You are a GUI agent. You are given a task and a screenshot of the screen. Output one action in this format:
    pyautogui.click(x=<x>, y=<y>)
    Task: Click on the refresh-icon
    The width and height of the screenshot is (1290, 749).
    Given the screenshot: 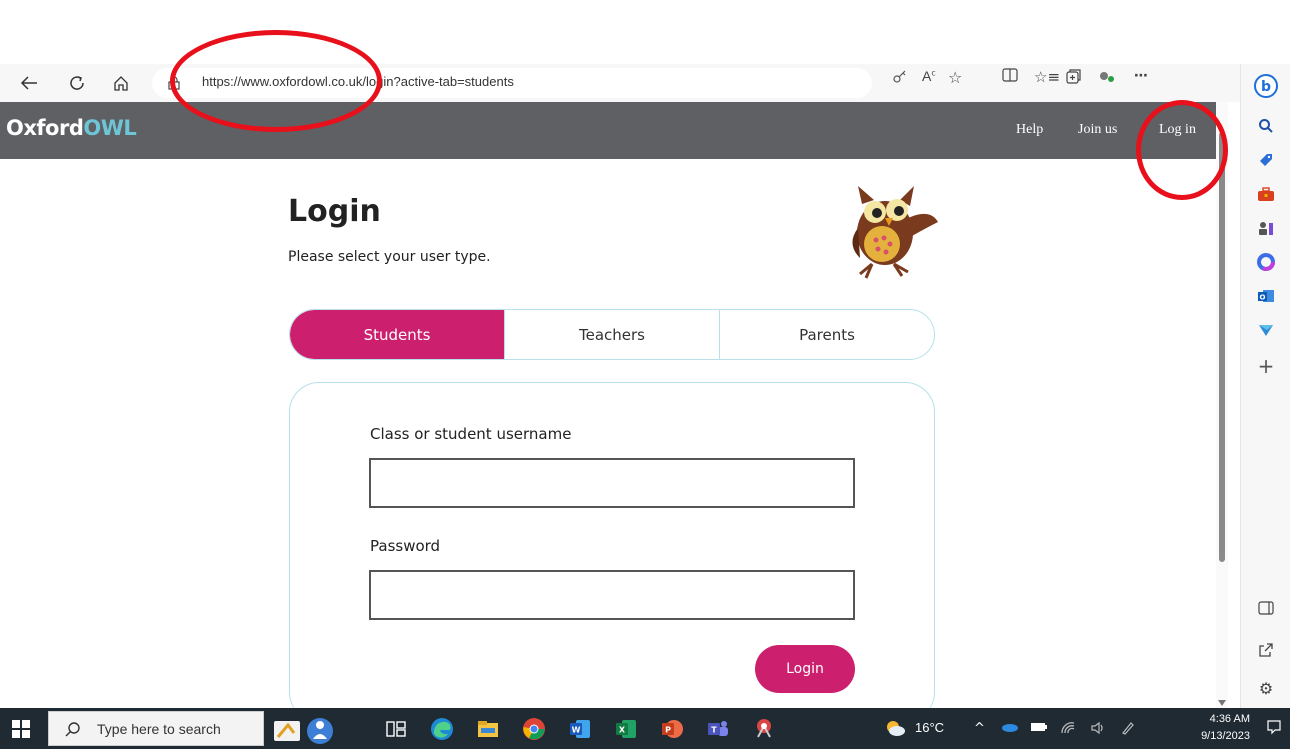 What is the action you would take?
    pyautogui.click(x=77, y=83)
    